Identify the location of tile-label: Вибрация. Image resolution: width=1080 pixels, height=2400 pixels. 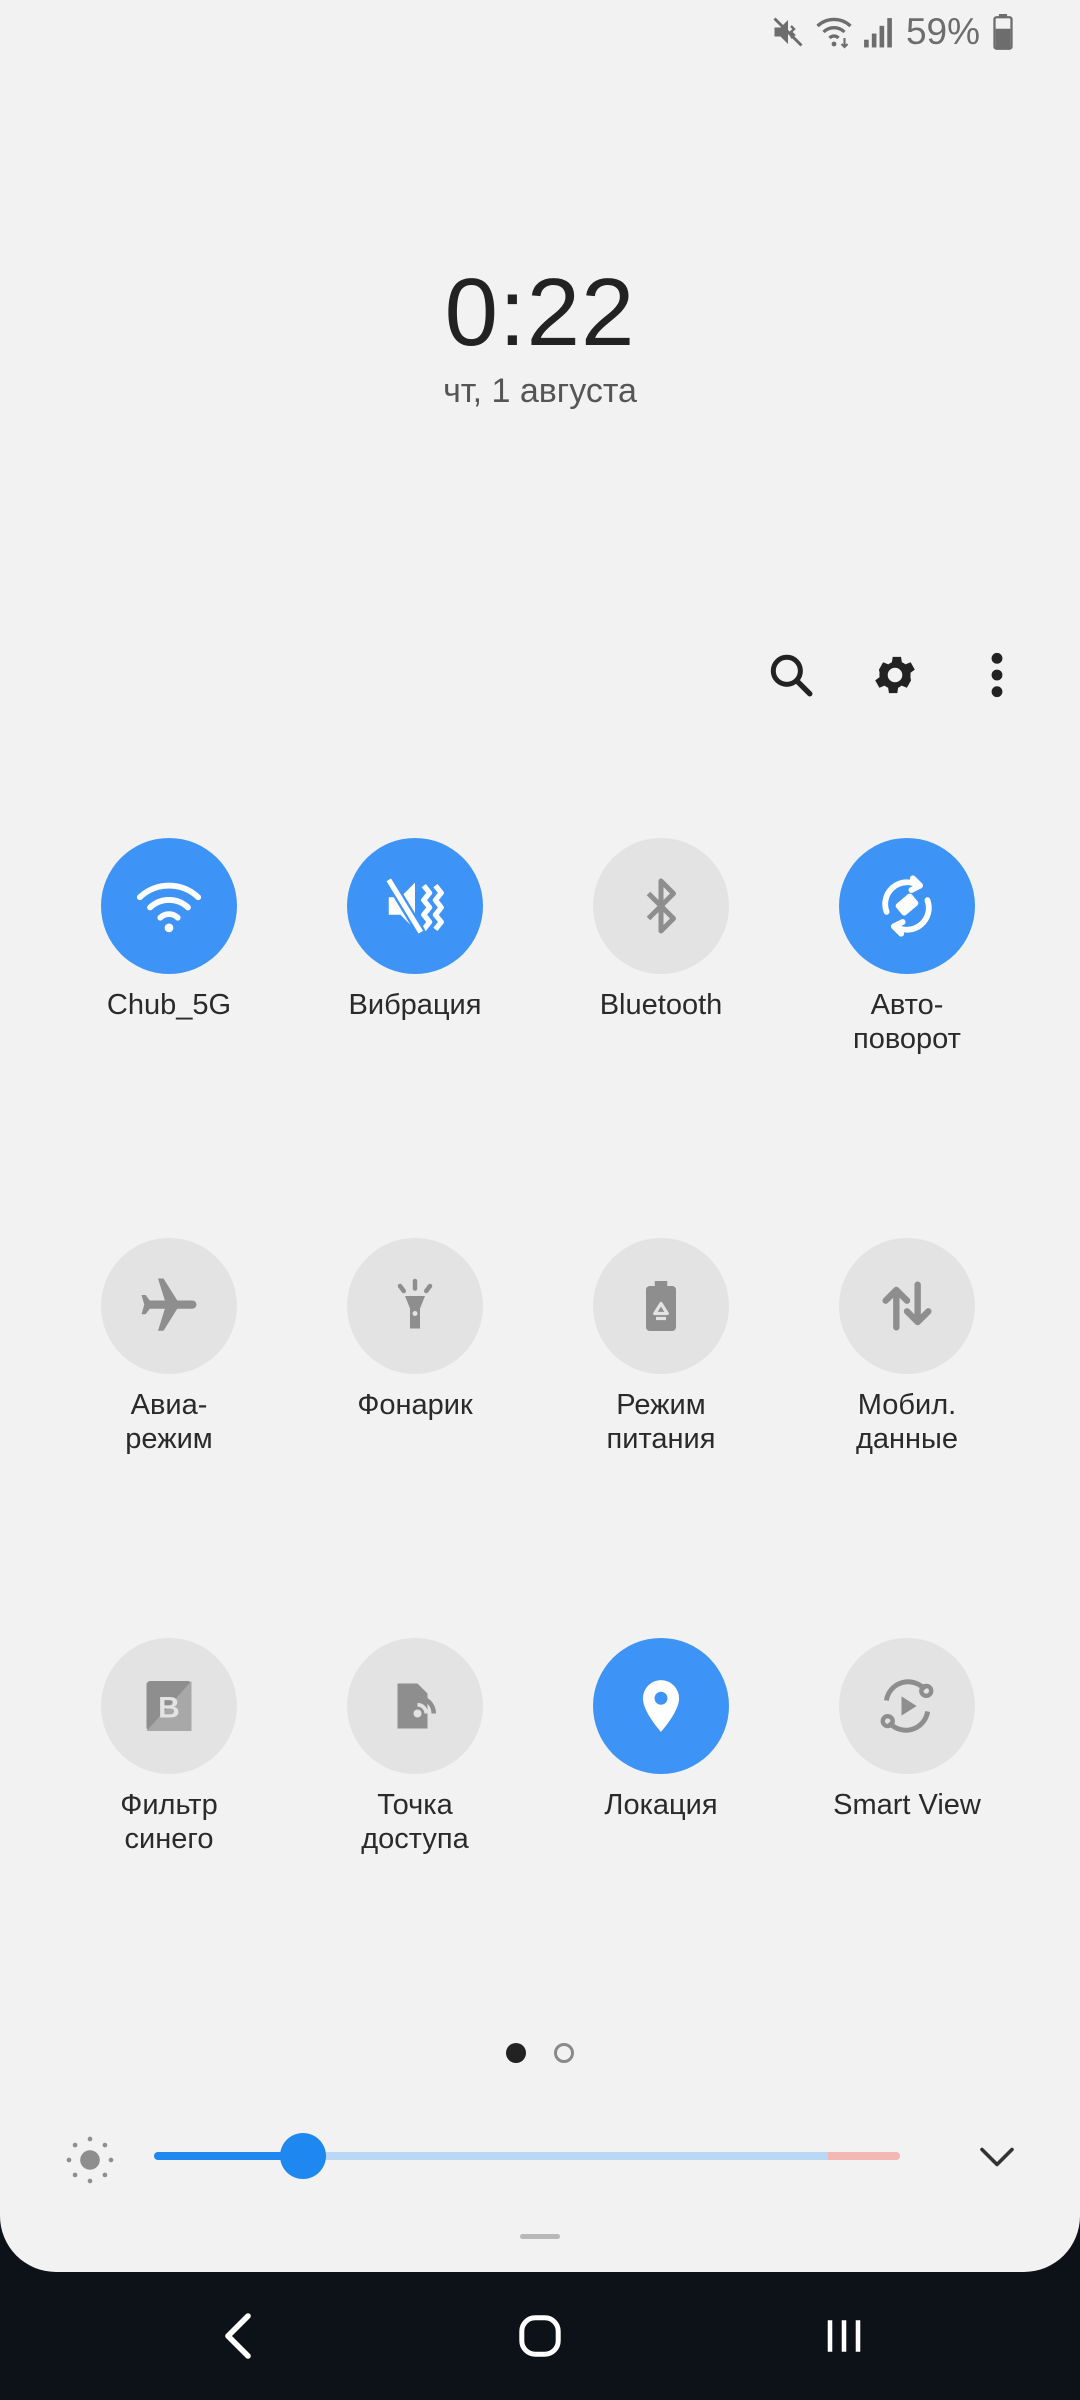
(415, 1005).